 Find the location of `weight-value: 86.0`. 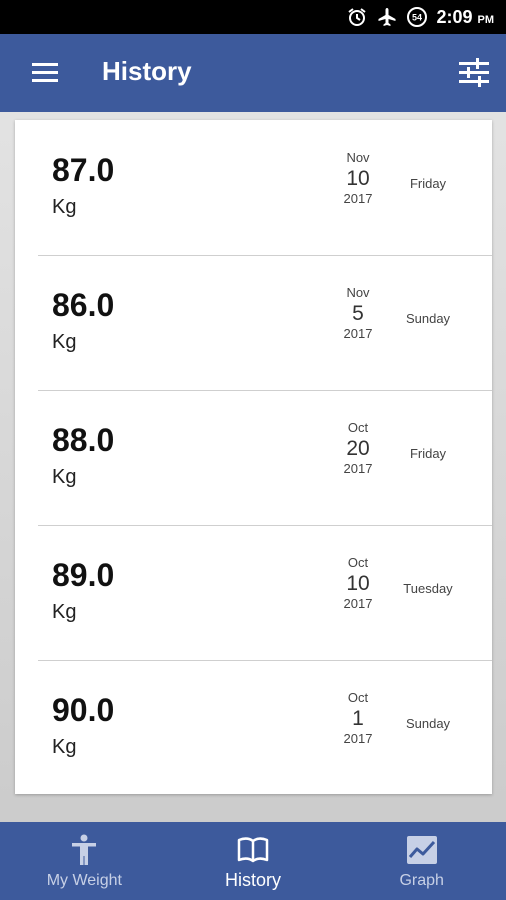

weight-value: 86.0 is located at coordinates (83, 305).